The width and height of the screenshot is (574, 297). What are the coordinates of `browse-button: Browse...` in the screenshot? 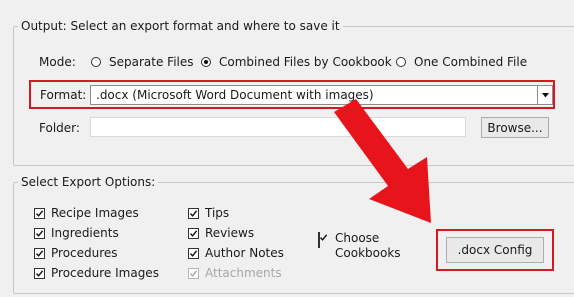 It's located at (515, 127).